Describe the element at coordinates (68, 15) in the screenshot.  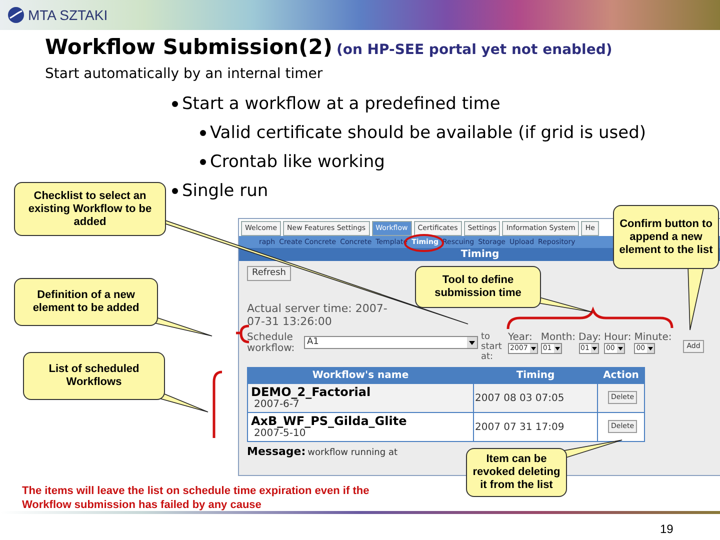
I see `logo-text: MTA SZTAKI` at that location.